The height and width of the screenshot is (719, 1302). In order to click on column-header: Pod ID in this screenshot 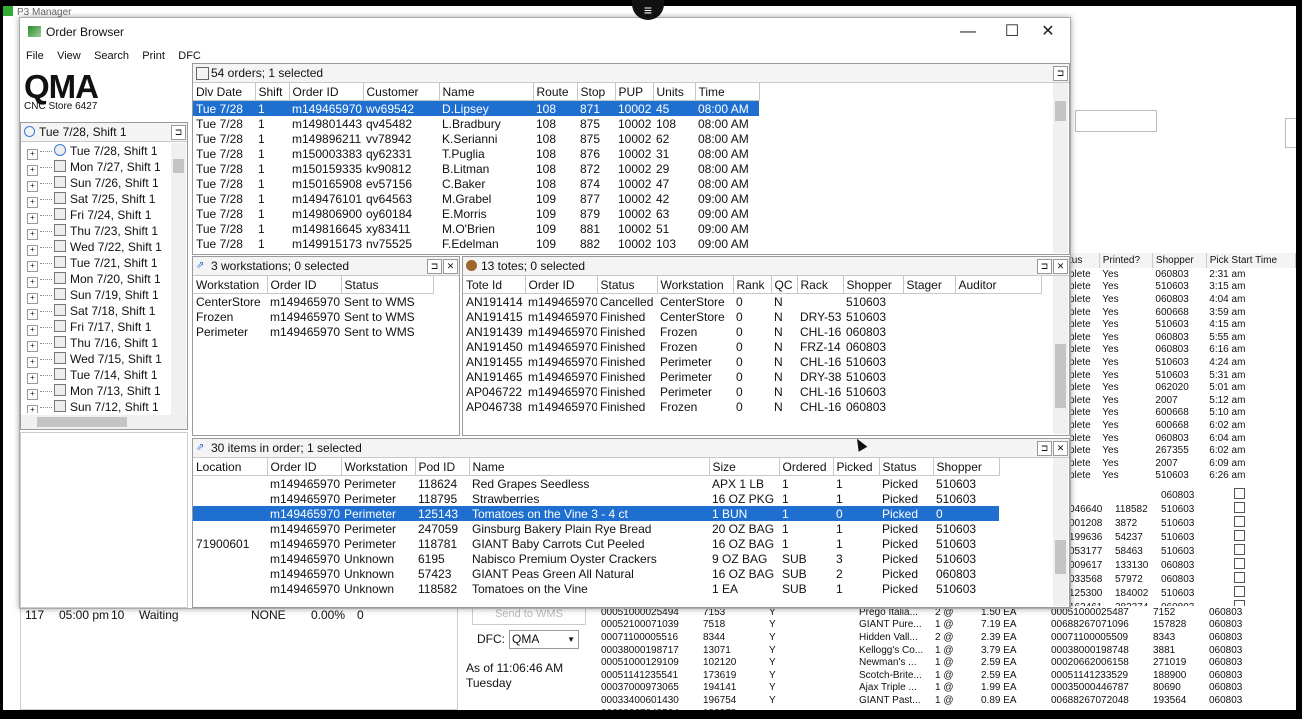, I will do `click(442, 467)`.